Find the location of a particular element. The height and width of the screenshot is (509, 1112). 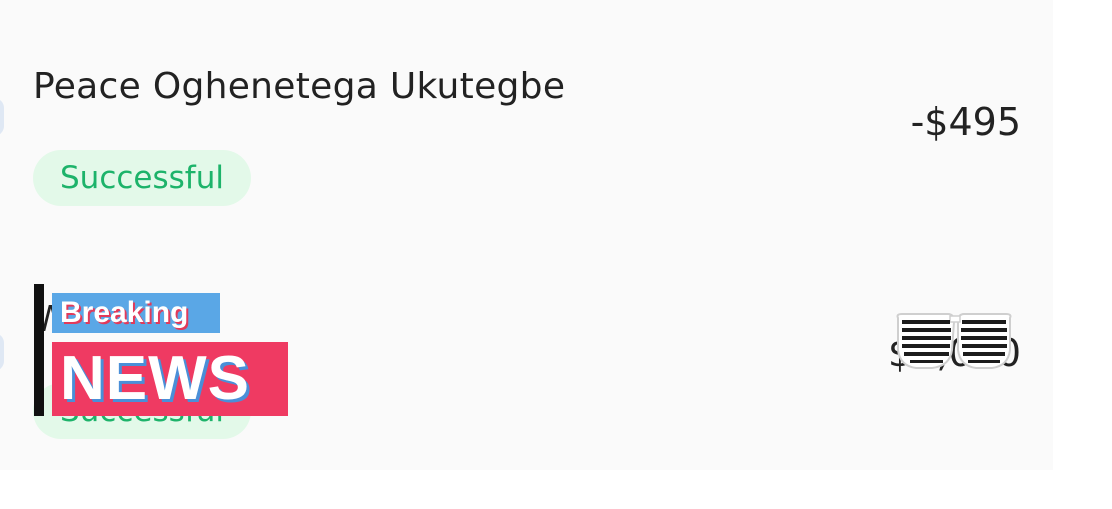

breaking-label: Breaking is located at coordinates (124, 312).